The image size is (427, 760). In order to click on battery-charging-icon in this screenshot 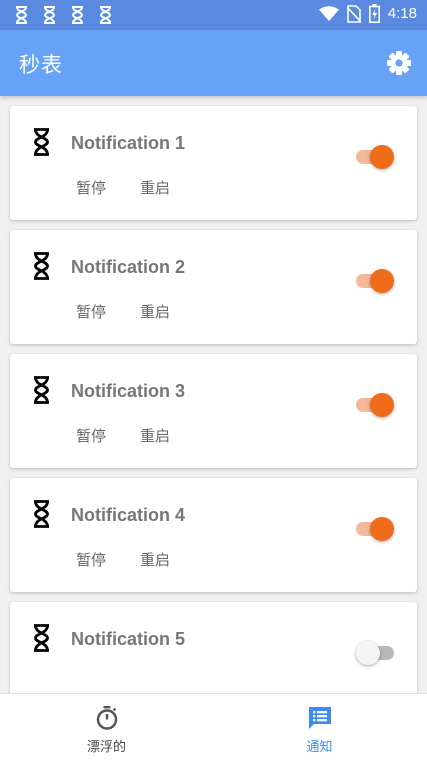, I will do `click(374, 13)`.